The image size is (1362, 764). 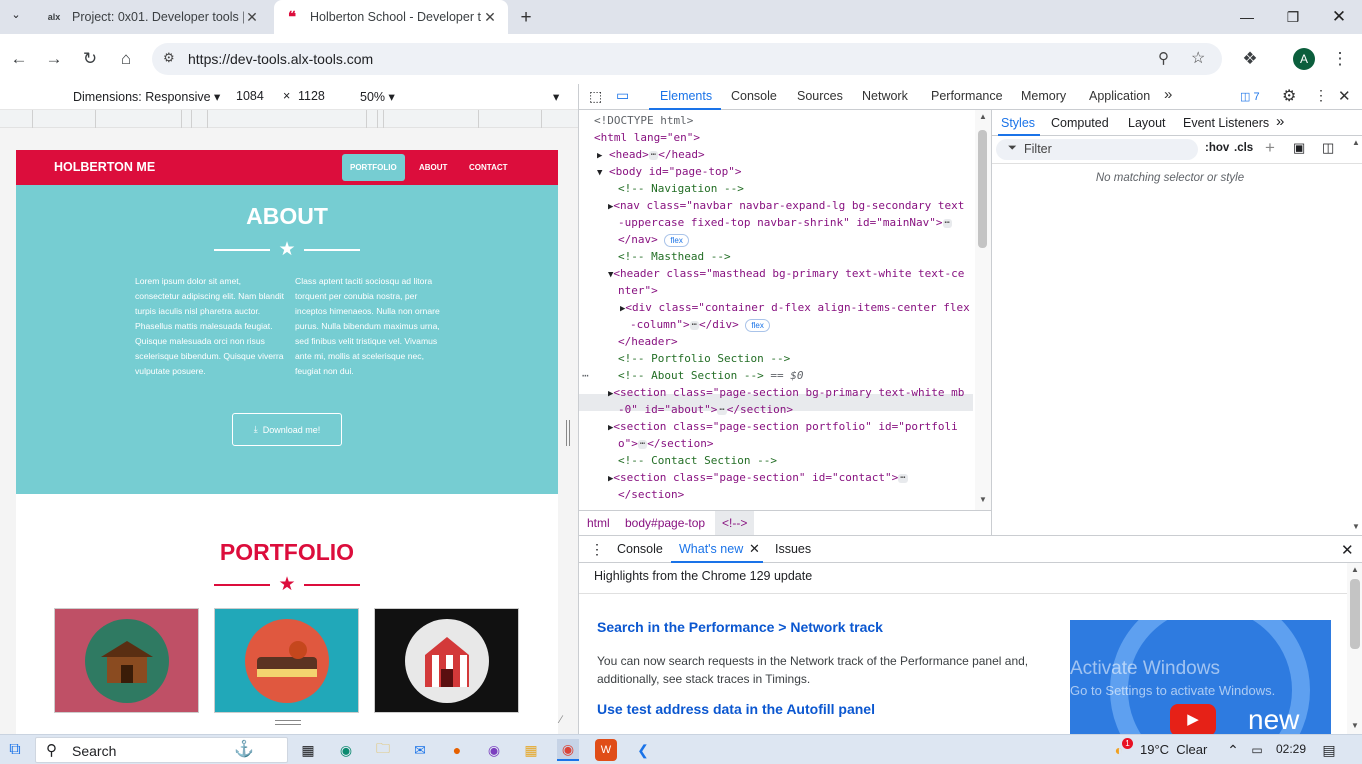 I want to click on height-input: 1128, so click(x=311, y=96).